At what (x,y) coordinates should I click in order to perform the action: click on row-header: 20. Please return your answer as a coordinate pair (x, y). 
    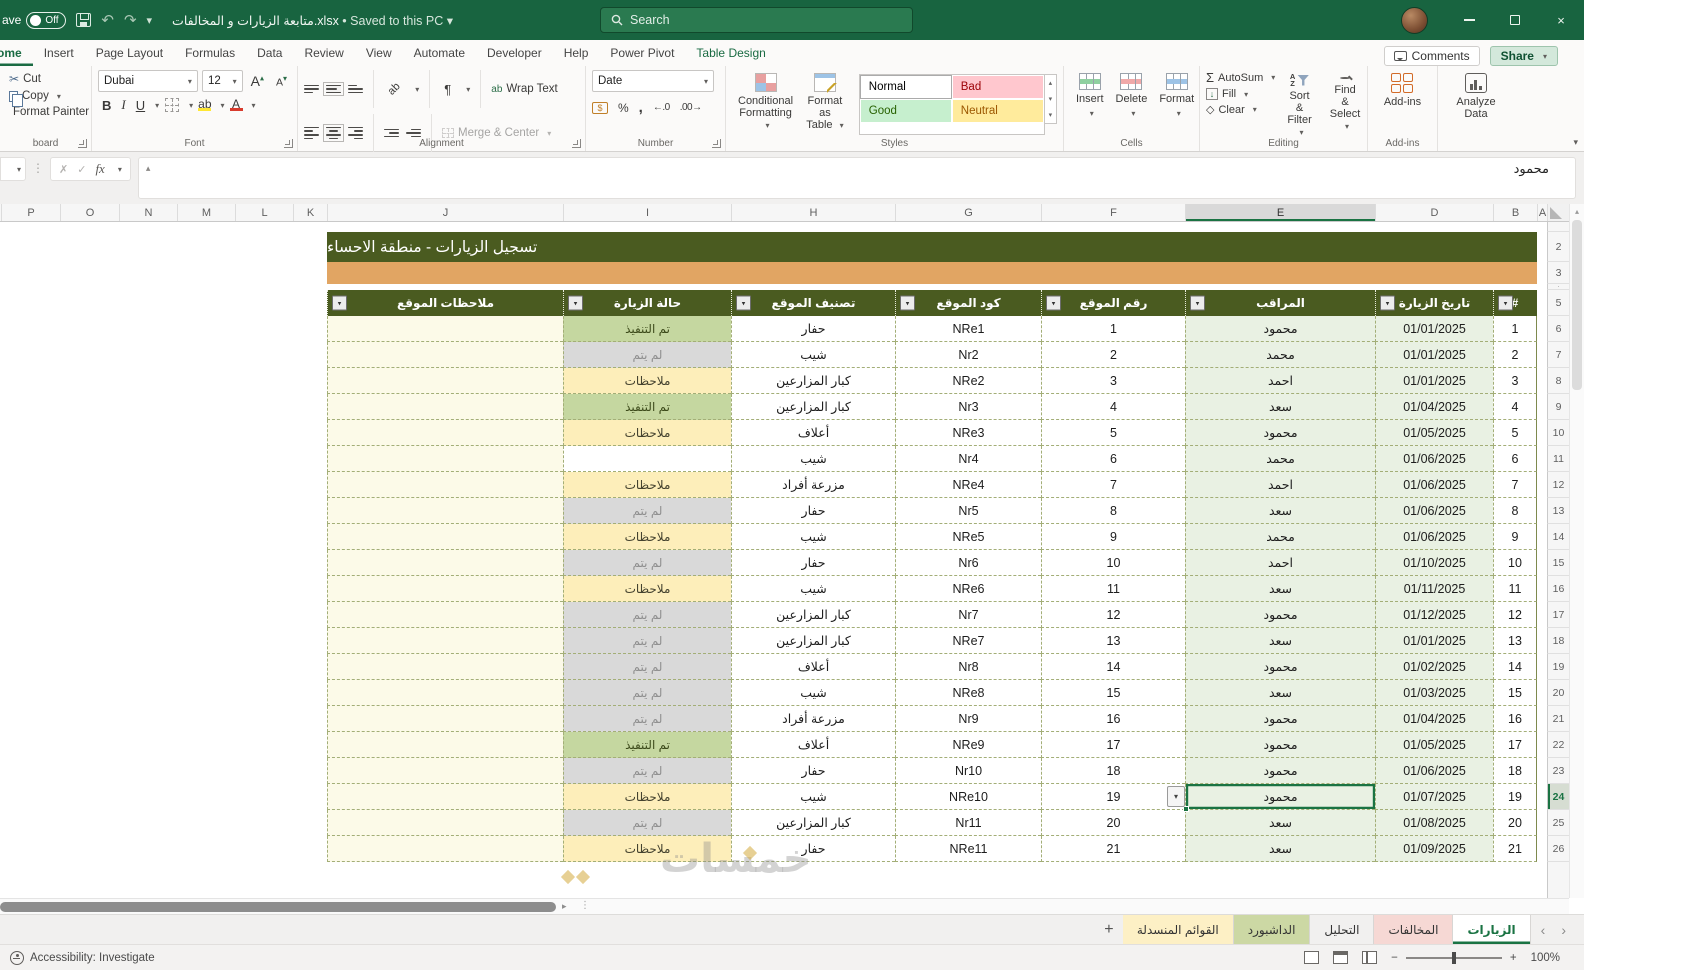
    Looking at the image, I should click on (1558, 693).